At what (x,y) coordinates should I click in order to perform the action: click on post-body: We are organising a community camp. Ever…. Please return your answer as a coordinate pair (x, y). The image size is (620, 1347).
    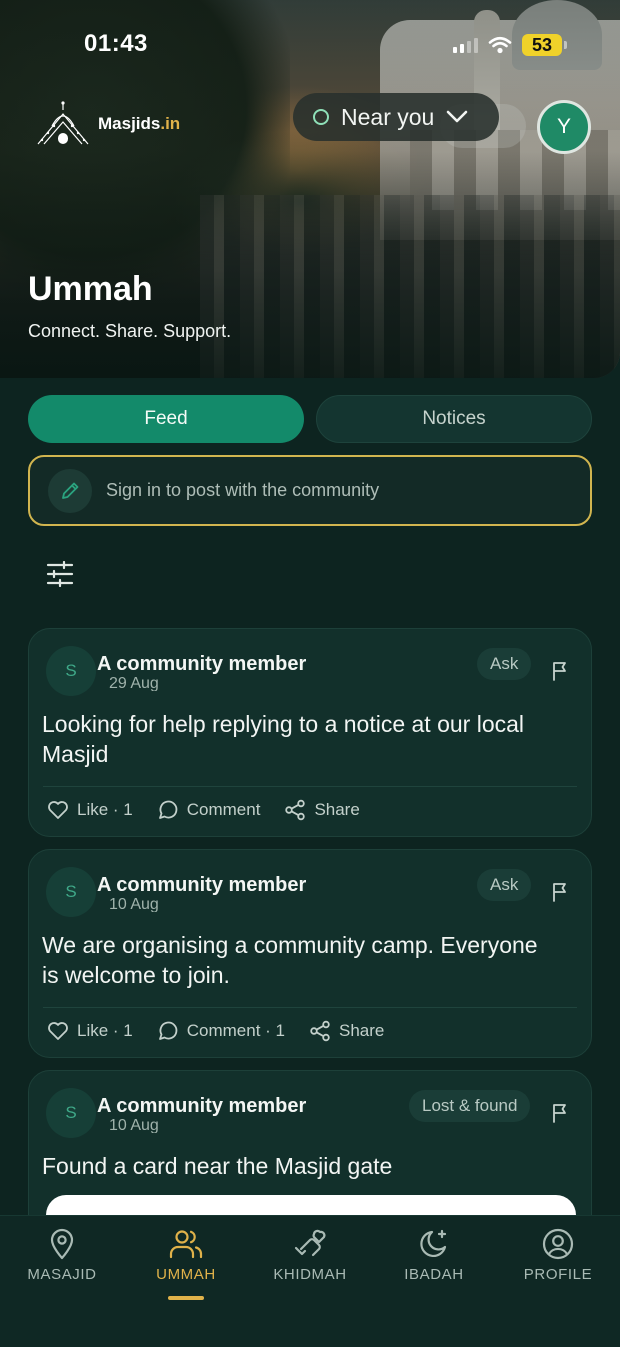
    Looking at the image, I should click on (290, 960).